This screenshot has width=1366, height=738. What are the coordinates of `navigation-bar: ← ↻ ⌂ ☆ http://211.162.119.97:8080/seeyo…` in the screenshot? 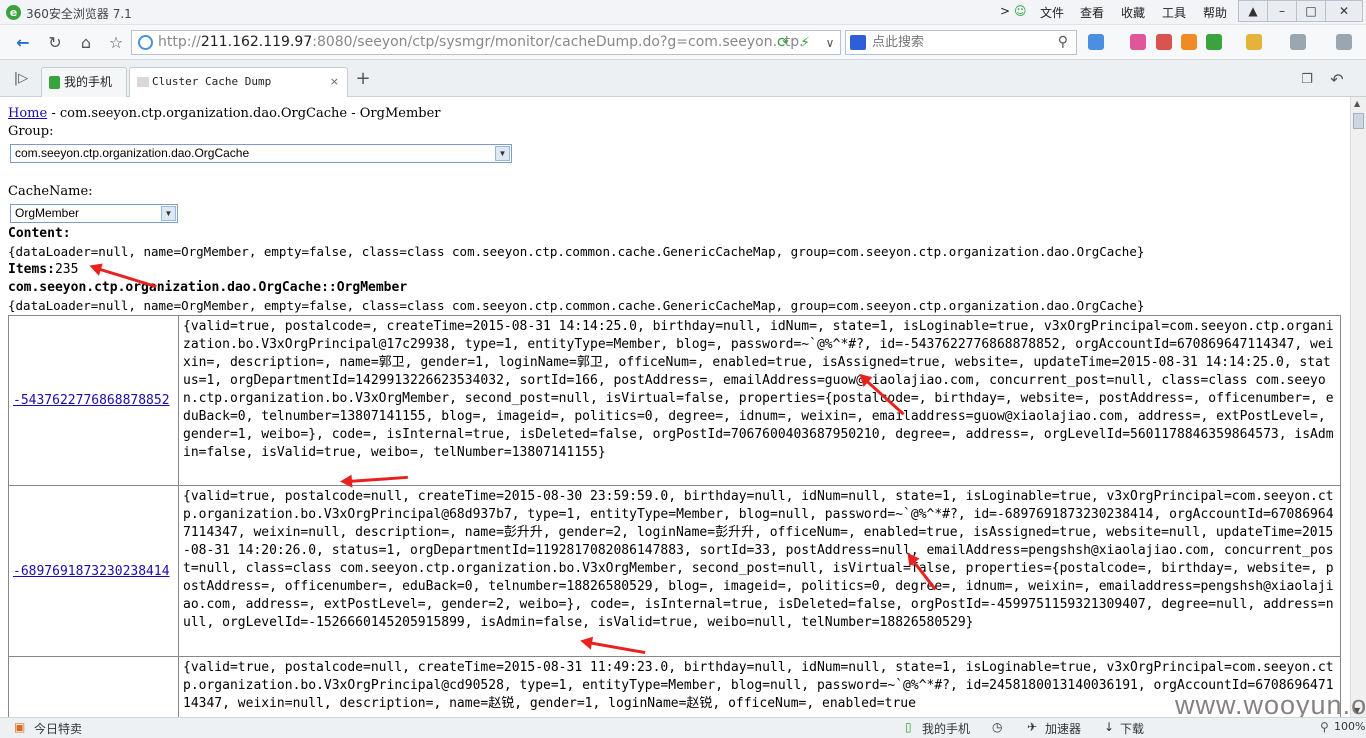 It's located at (683, 42).